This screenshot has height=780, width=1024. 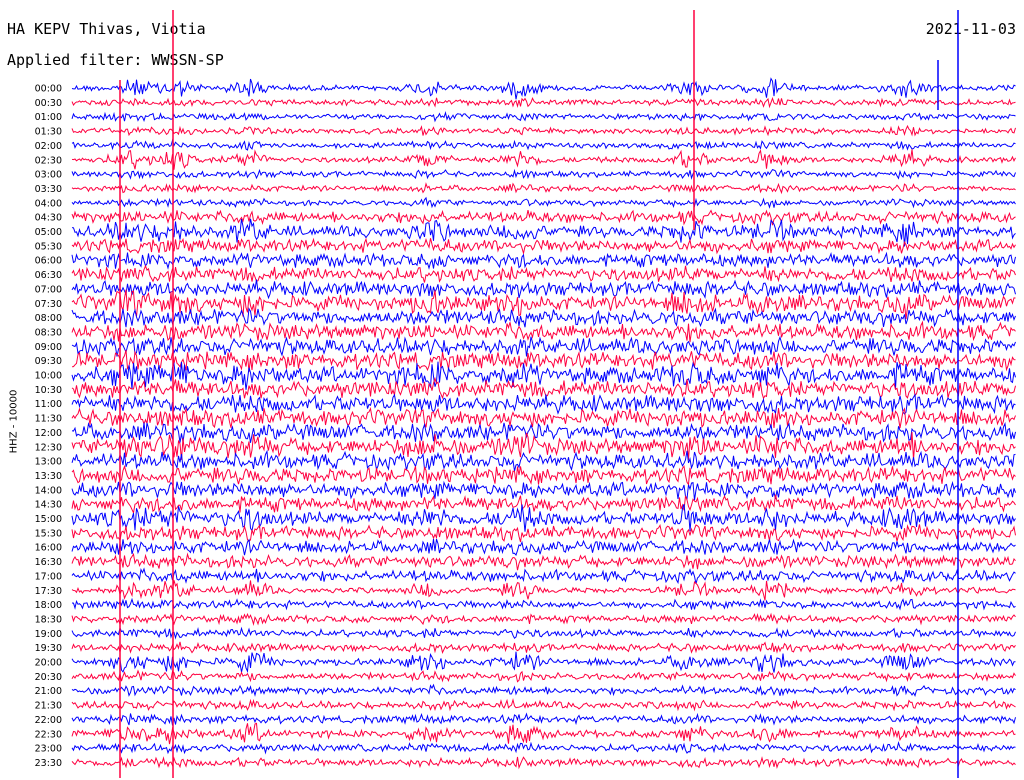 I want to click on trace-08:30, so click(x=543, y=331).